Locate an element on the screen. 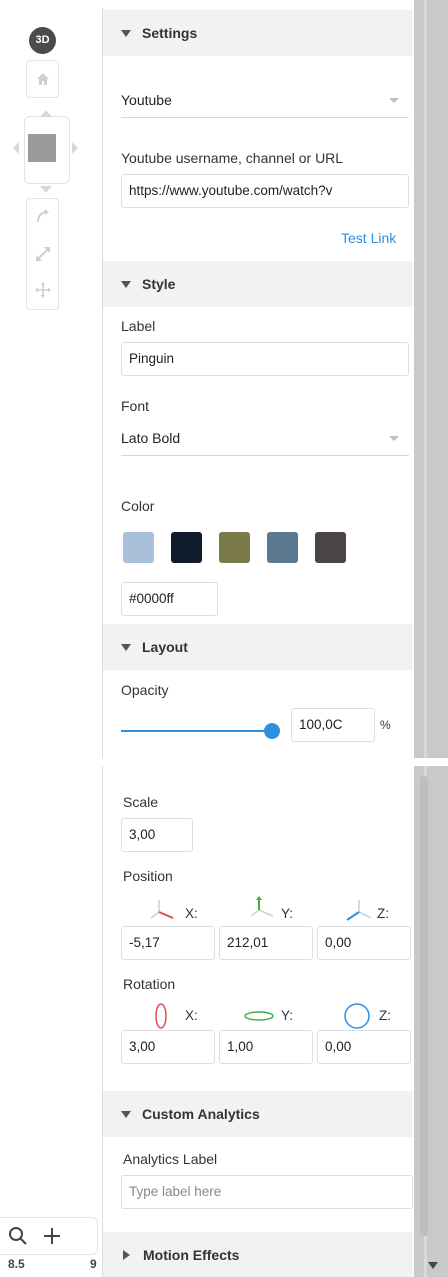 This screenshot has height=1277, width=448. opacity-slider-thumb is located at coordinates (272, 731).